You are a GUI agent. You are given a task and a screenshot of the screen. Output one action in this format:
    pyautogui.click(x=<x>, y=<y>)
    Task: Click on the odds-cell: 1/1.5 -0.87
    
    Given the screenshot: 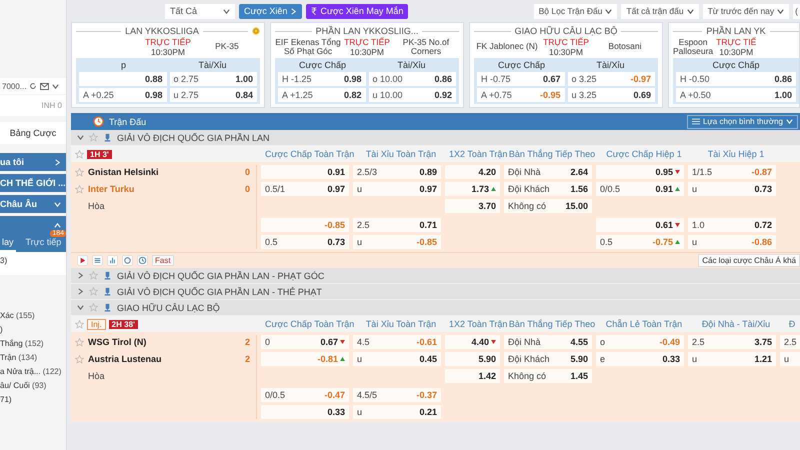 What is the action you would take?
    pyautogui.click(x=732, y=172)
    